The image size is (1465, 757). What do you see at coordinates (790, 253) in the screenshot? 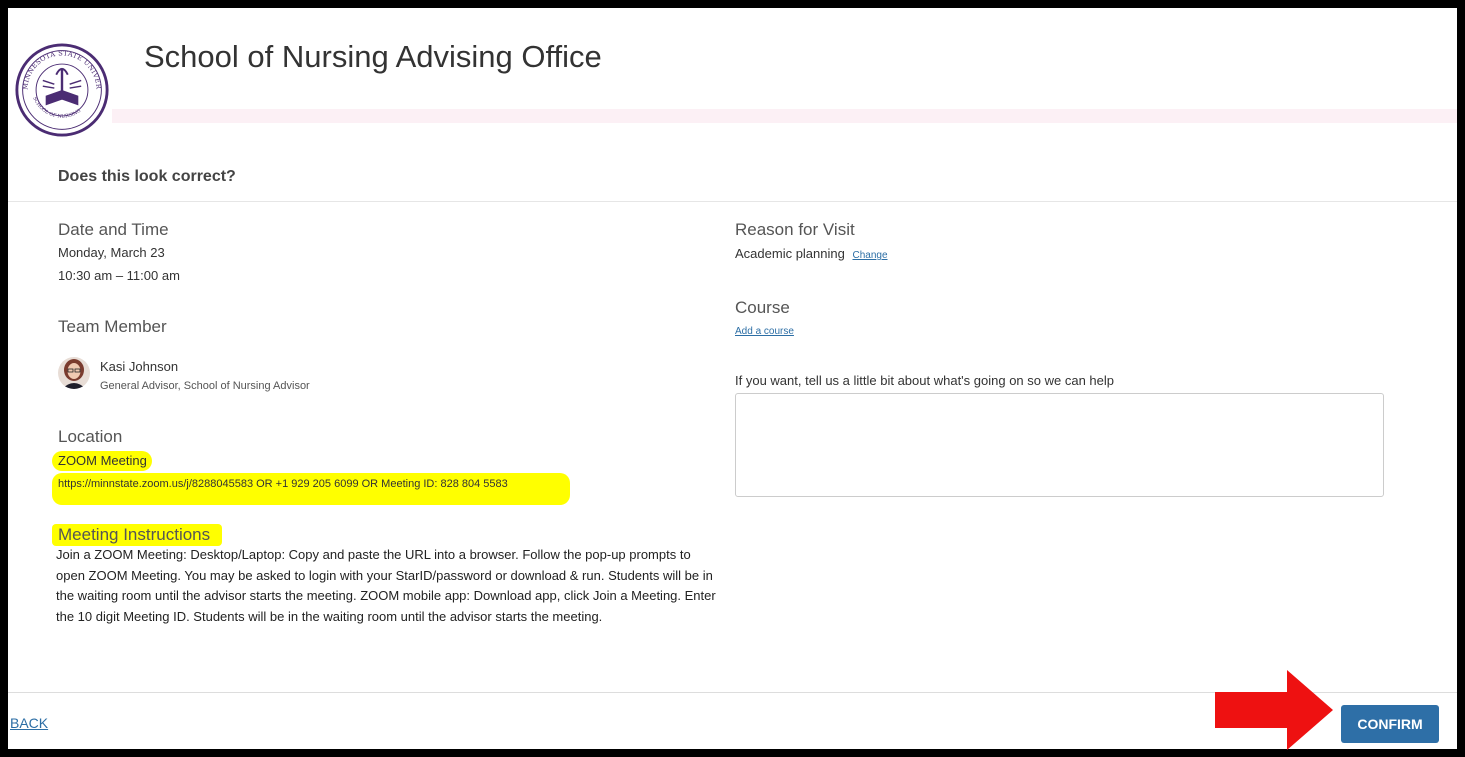
I see `reason-value: Academic planning` at bounding box center [790, 253].